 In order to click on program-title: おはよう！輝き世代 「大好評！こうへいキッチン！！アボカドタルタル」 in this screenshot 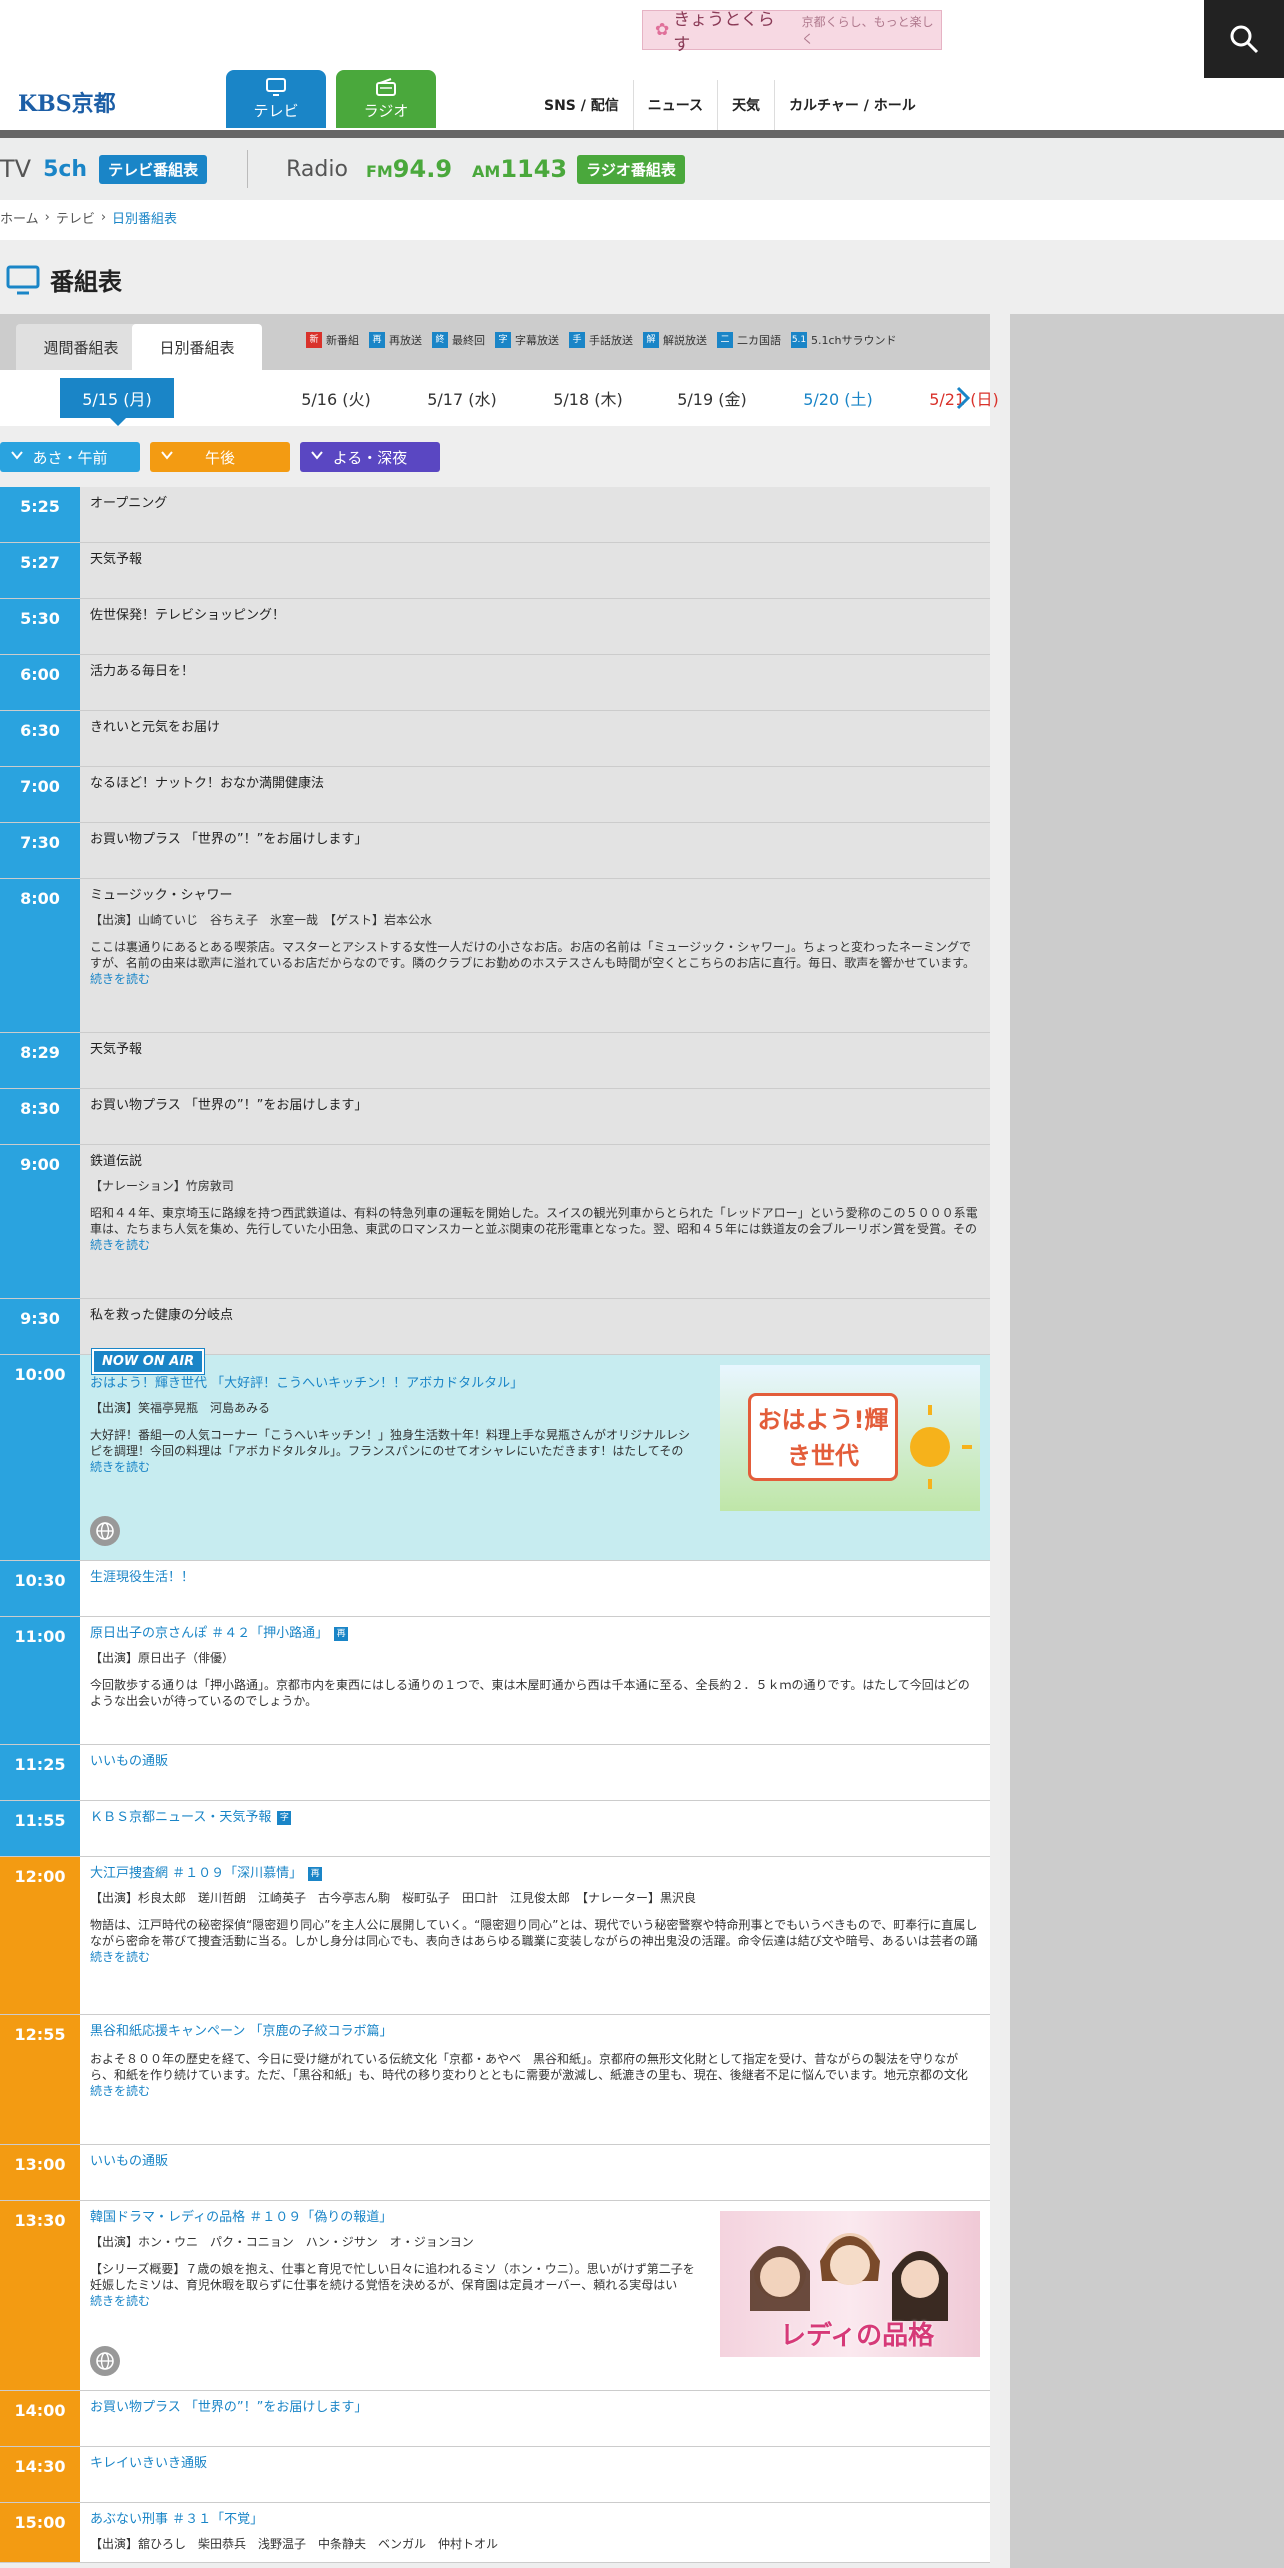, I will do `click(306, 1383)`.